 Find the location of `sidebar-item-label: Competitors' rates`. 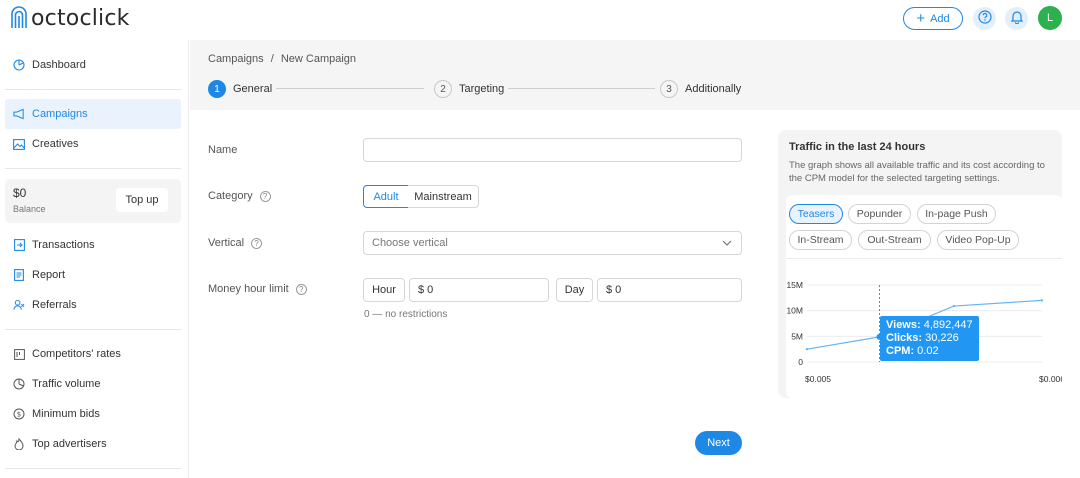

sidebar-item-label: Competitors' rates is located at coordinates (76, 354).